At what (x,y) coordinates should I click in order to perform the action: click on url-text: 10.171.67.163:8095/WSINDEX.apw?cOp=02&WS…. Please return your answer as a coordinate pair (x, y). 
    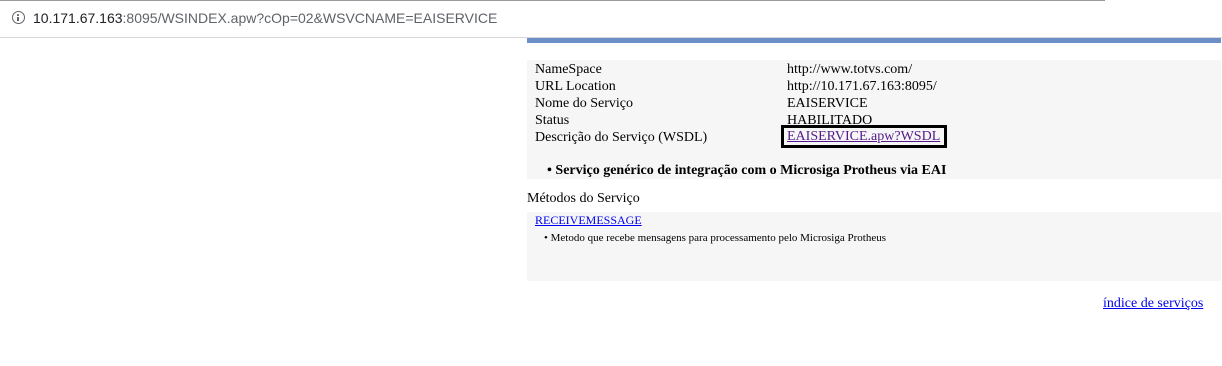
    Looking at the image, I should click on (265, 18).